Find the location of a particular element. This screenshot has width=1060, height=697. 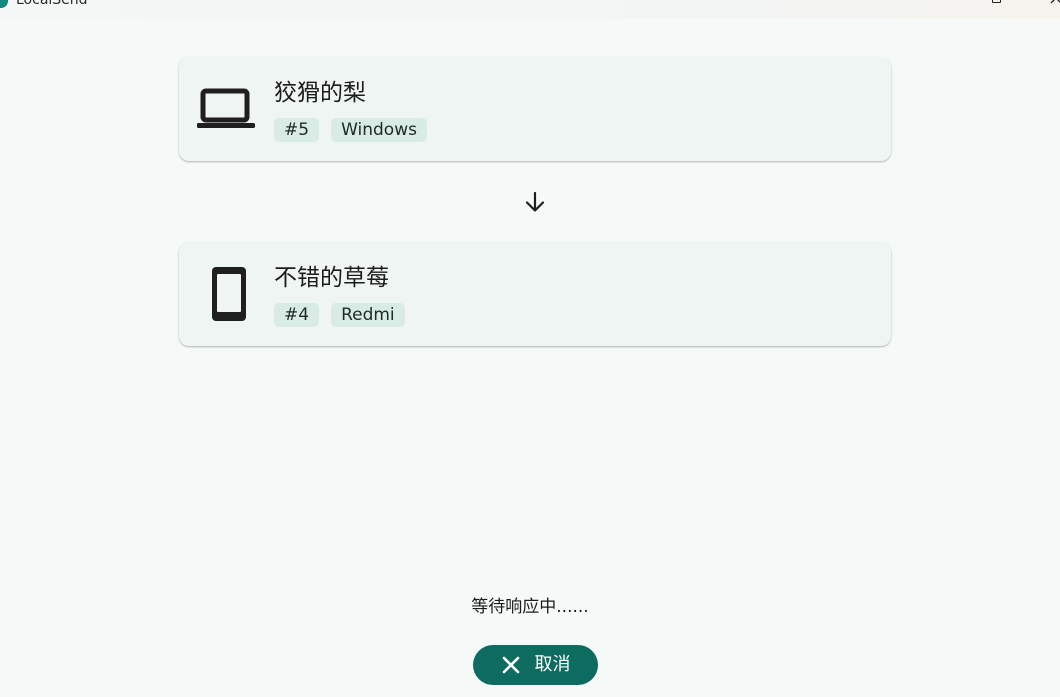

window-title: LocalSend is located at coordinates (52, 4).